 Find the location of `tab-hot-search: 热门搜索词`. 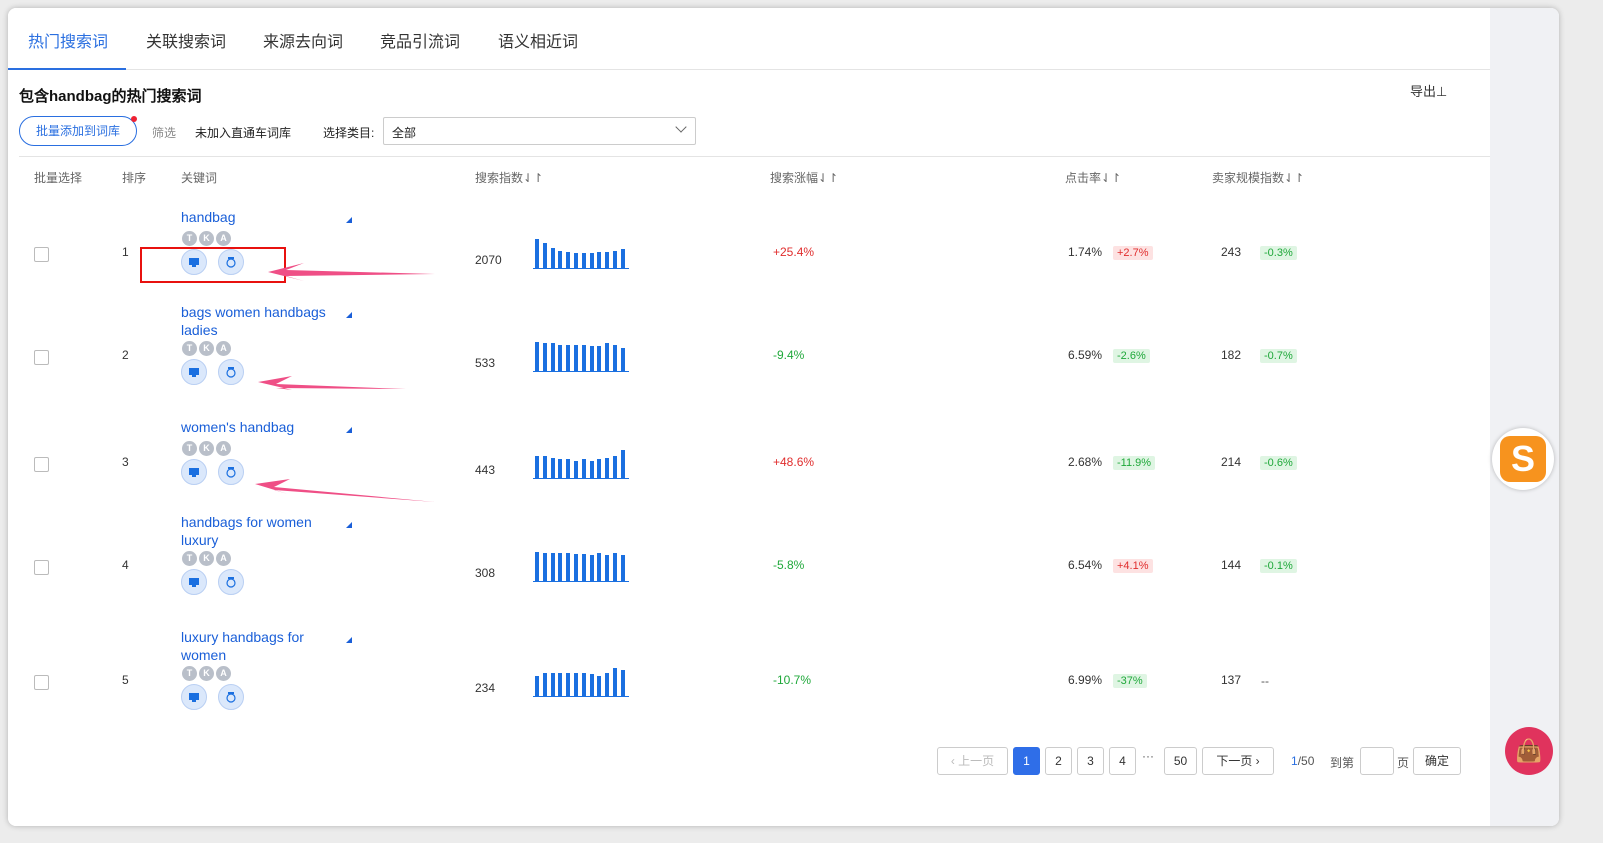

tab-hot-search: 热门搜索词 is located at coordinates (68, 40).